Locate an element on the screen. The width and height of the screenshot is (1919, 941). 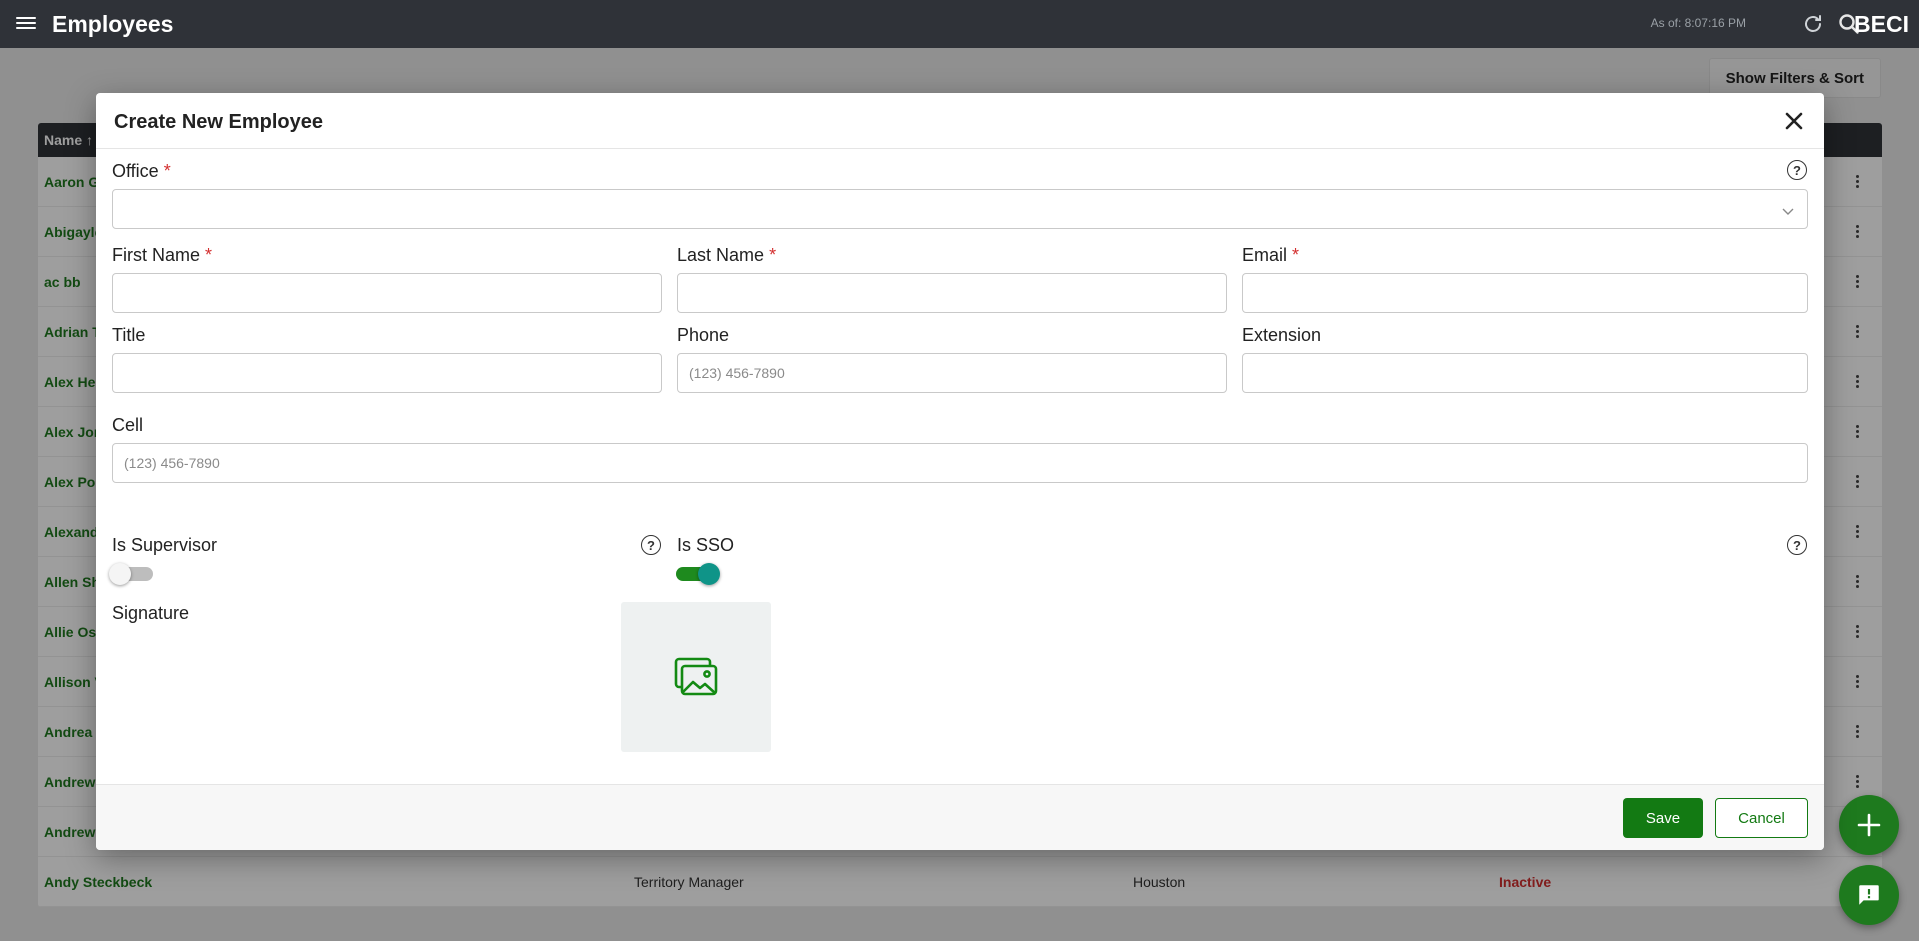
email-label: Email * is located at coordinates (1271, 255).